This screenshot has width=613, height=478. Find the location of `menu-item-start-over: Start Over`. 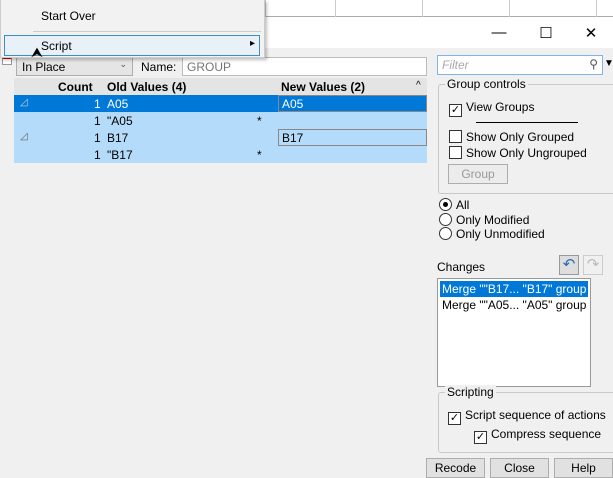

menu-item-start-over: Start Over is located at coordinates (68, 16).